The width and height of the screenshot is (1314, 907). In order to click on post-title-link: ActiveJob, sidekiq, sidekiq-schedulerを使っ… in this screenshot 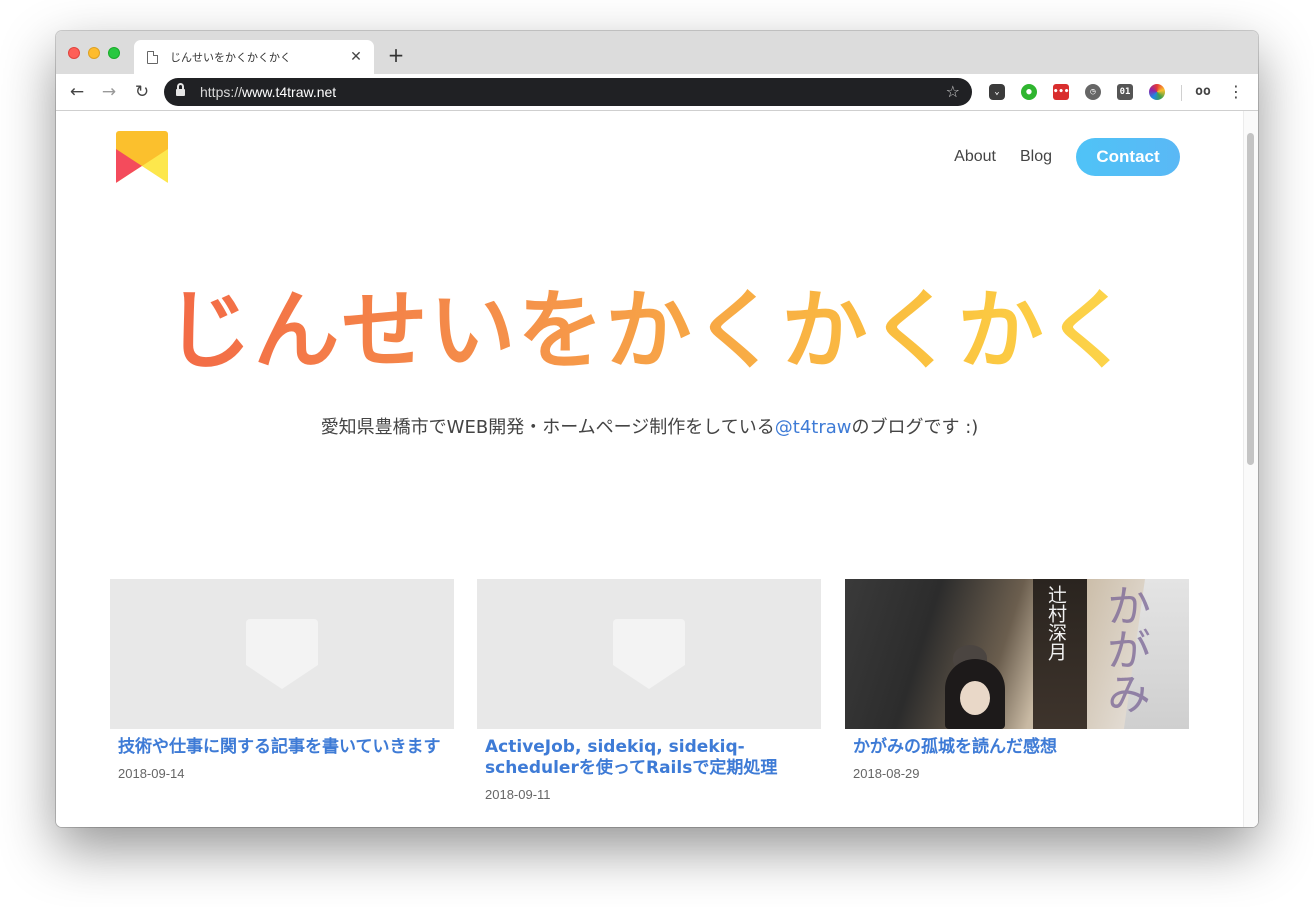, I will do `click(649, 758)`.